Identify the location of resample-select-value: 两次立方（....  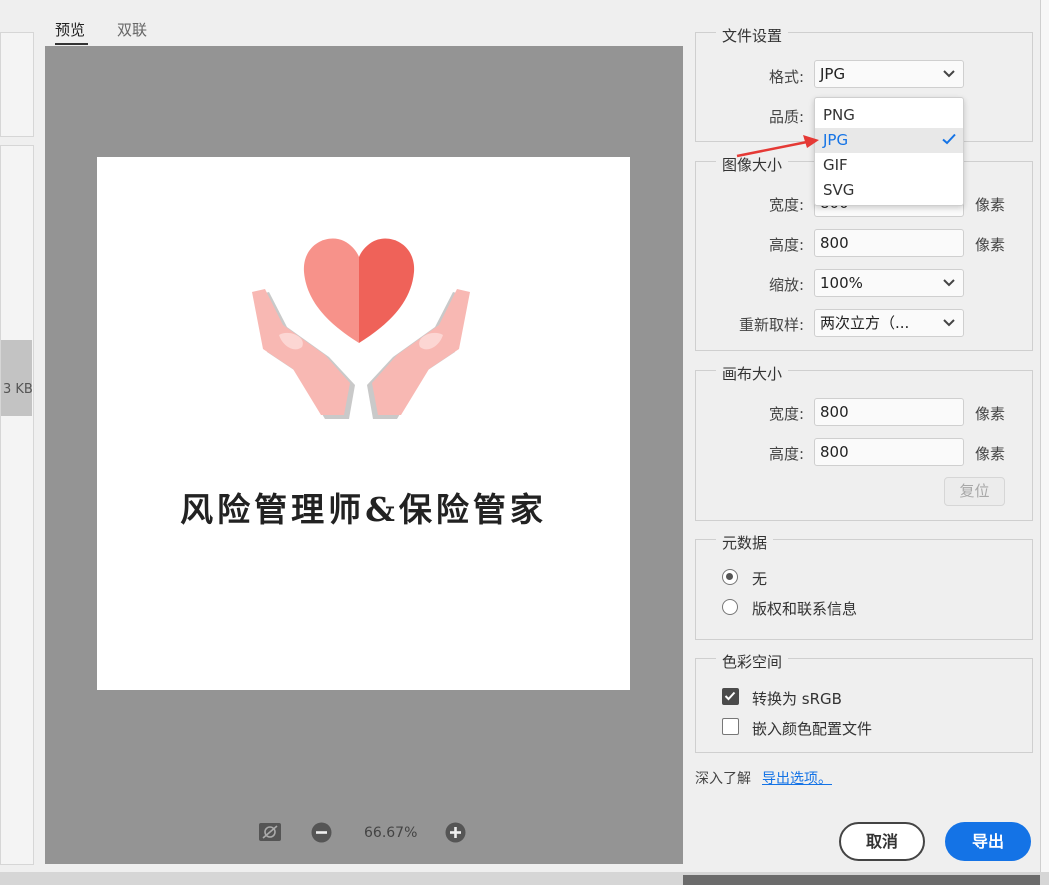
(865, 323).